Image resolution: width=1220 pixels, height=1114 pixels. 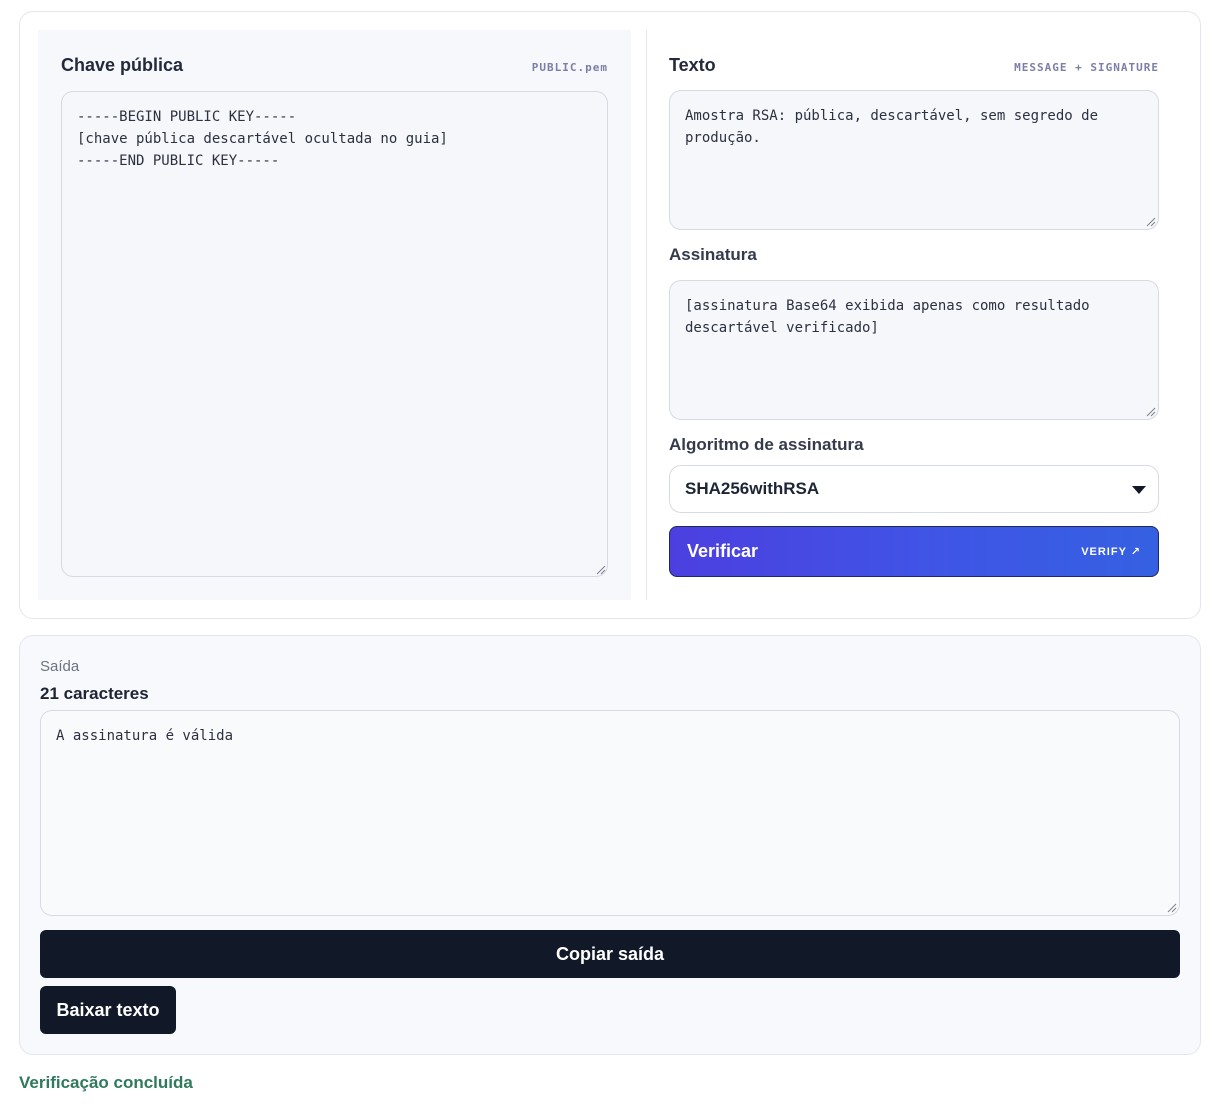 What do you see at coordinates (914, 65) in the screenshot?
I see `text-header: Texto MESSAGE + SIGNATURE` at bounding box center [914, 65].